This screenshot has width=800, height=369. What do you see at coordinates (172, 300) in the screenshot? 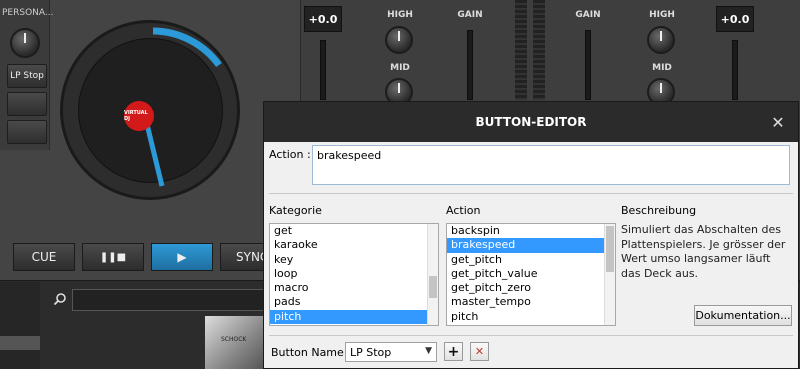
I see `search-input` at bounding box center [172, 300].